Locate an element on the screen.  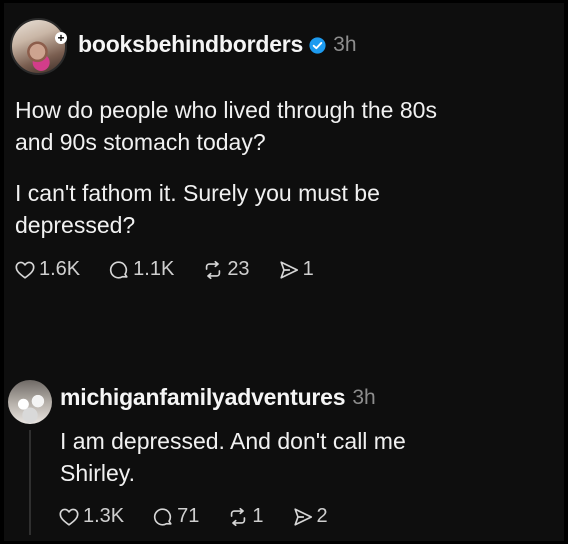
reply-header: michiganfamilyadventures 3h is located at coordinates (218, 397).